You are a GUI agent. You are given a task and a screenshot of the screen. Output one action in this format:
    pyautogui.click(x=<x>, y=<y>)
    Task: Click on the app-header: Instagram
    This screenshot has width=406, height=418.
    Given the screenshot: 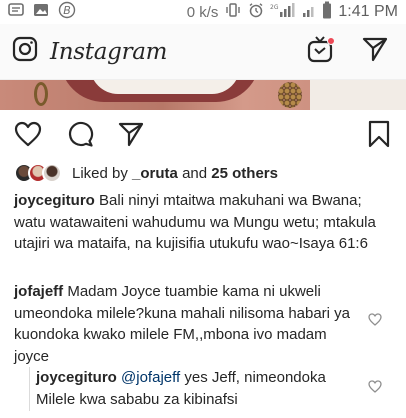 What is the action you would take?
    pyautogui.click(x=203, y=52)
    